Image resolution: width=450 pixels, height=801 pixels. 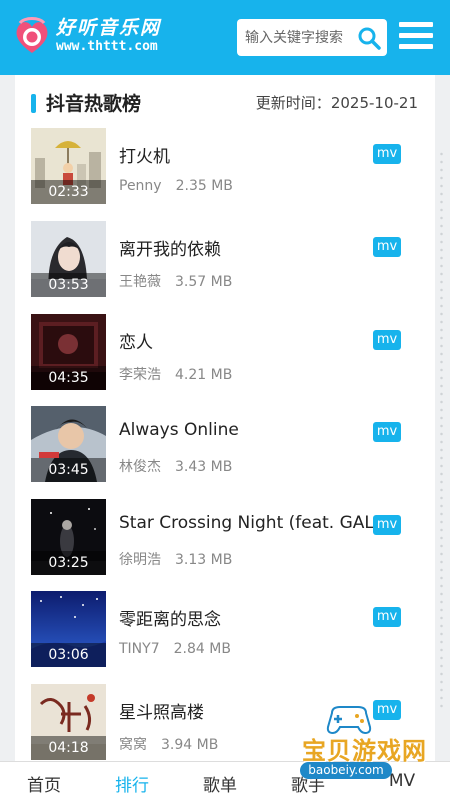 I want to click on song-artist: Penny, so click(x=140, y=186).